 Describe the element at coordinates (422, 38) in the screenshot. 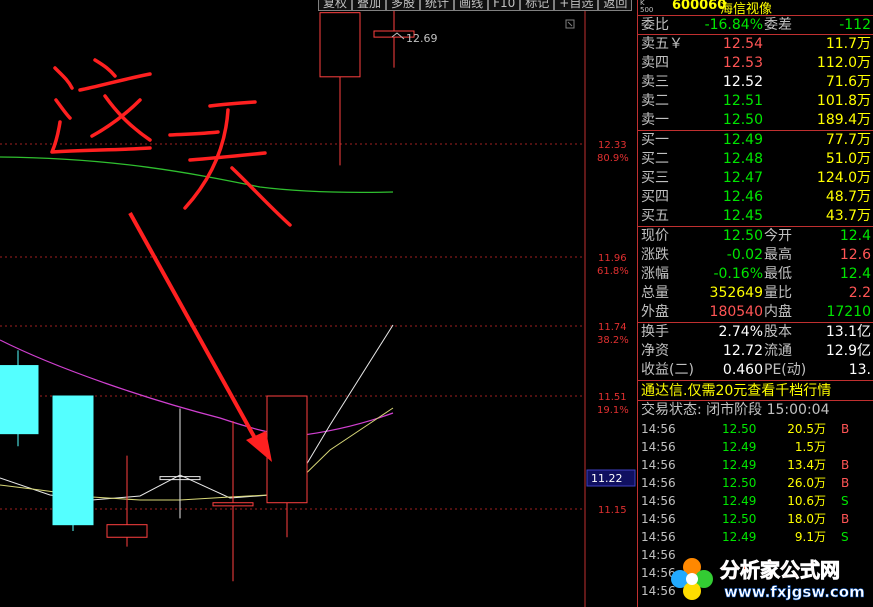

I see `svg-text: 12.69` at that location.